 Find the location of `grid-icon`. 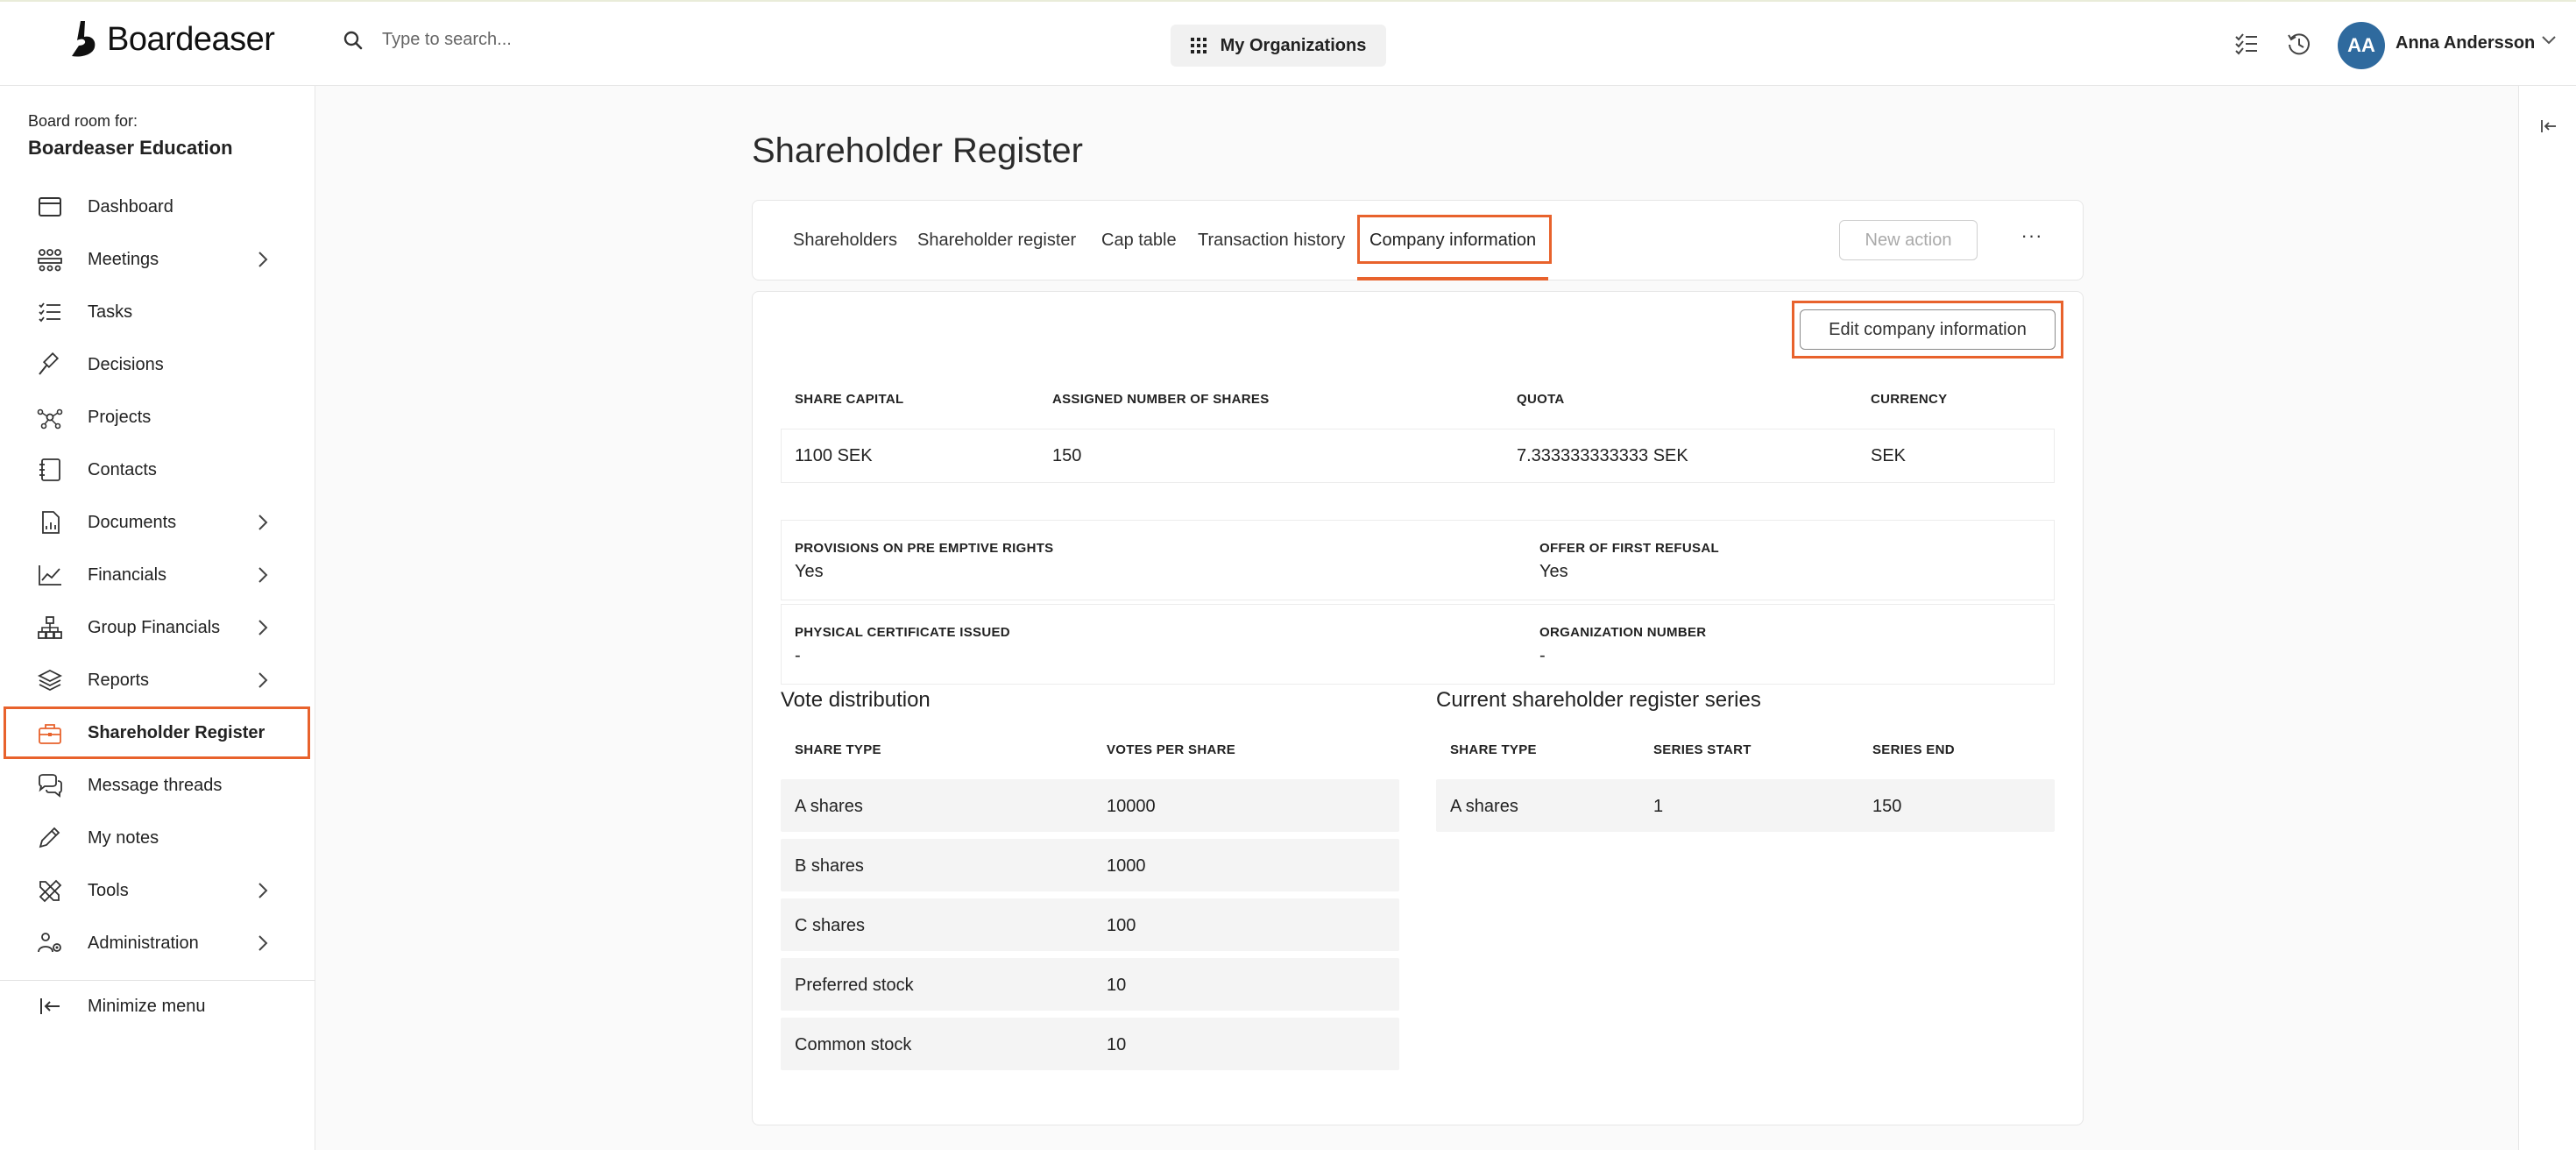

grid-icon is located at coordinates (1198, 45).